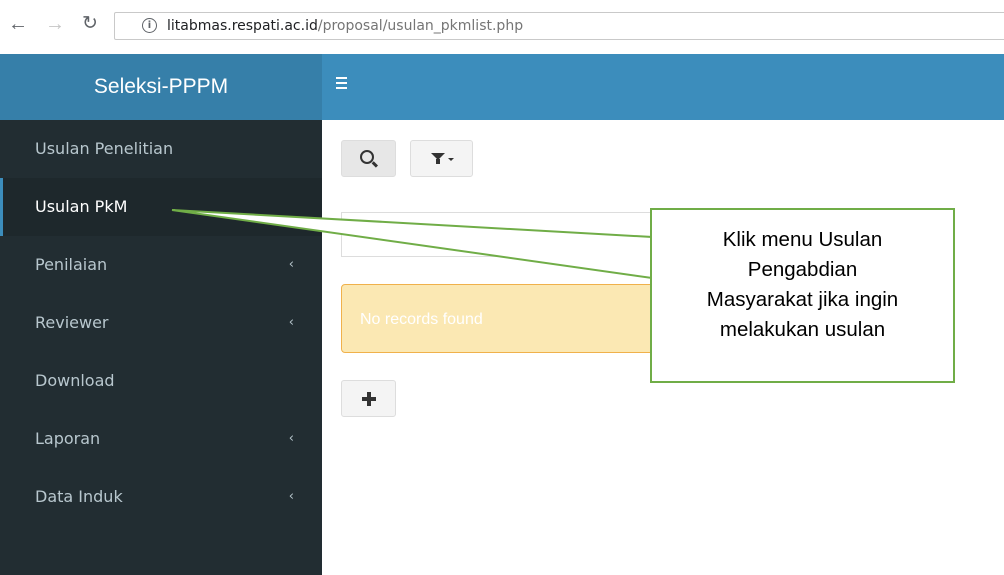 This screenshot has height=575, width=1004. Describe the element at coordinates (149, 25) in the screenshot. I see `info-icon: i` at that location.